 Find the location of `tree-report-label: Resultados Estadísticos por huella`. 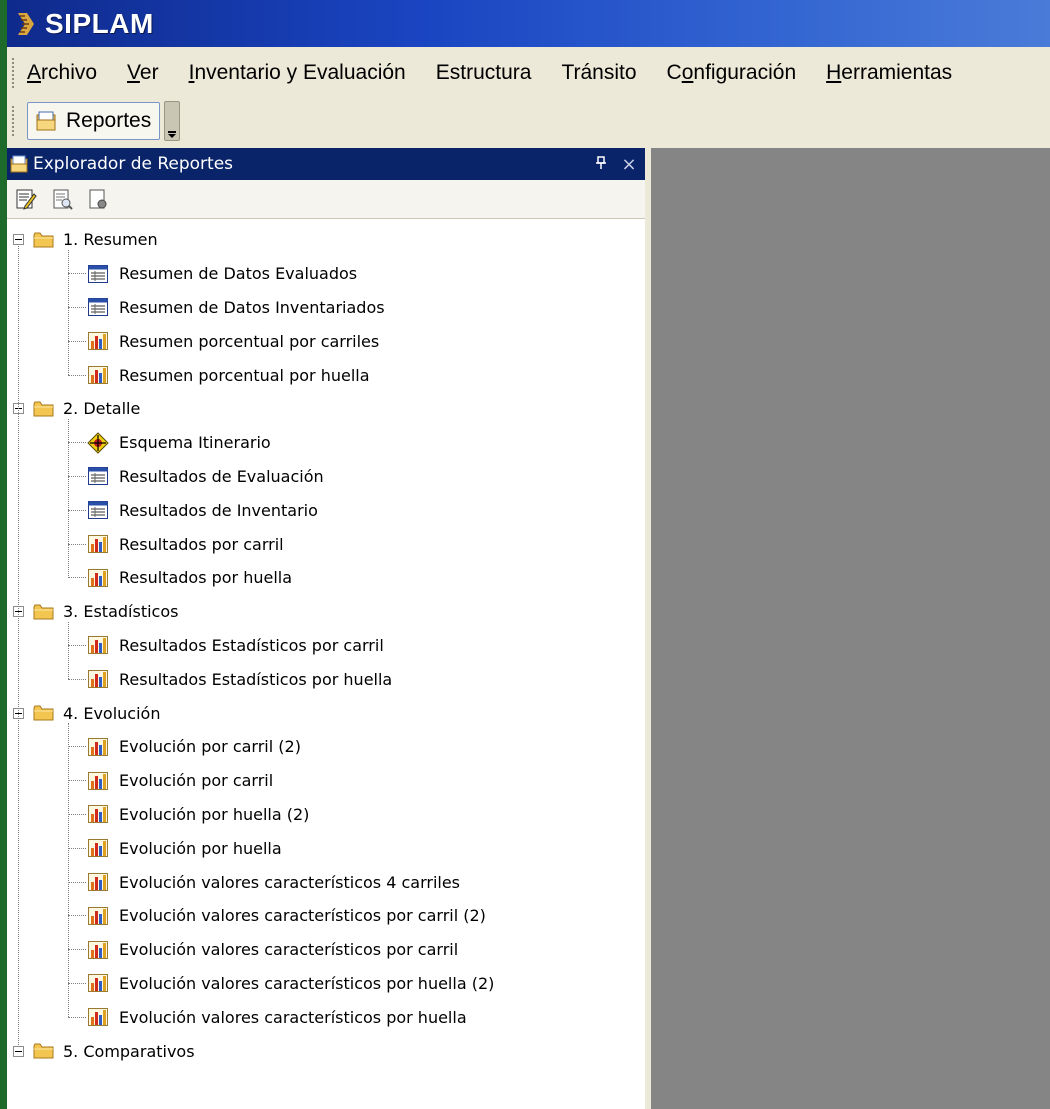

tree-report-label: Resultados Estadísticos por huella is located at coordinates (256, 679).